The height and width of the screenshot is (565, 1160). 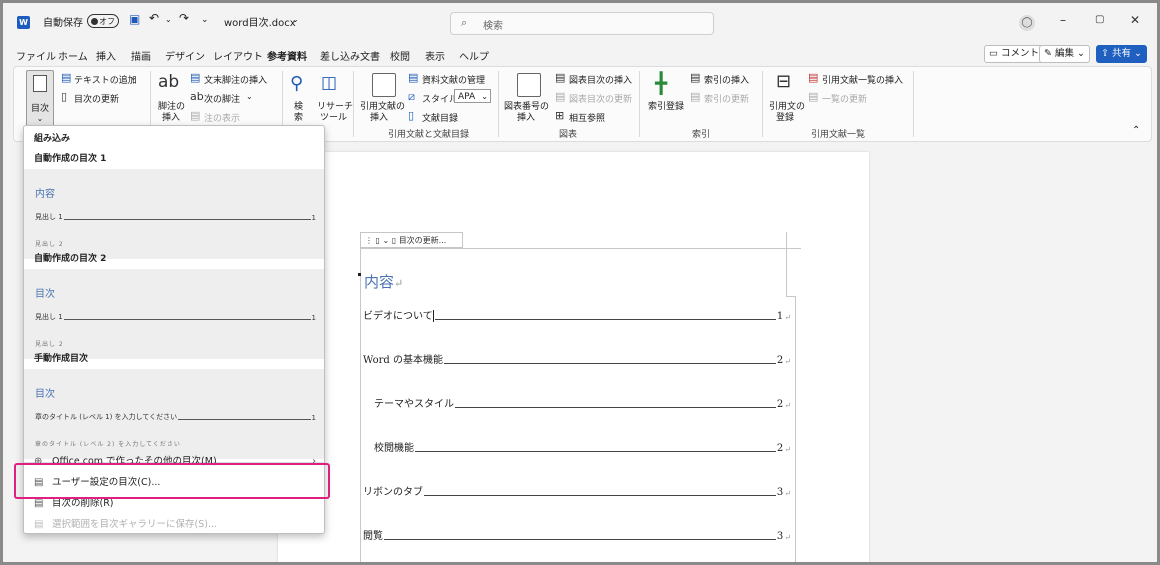 What do you see at coordinates (260, 21) in the screenshot?
I see `document-filename: word目次.docx` at bounding box center [260, 21].